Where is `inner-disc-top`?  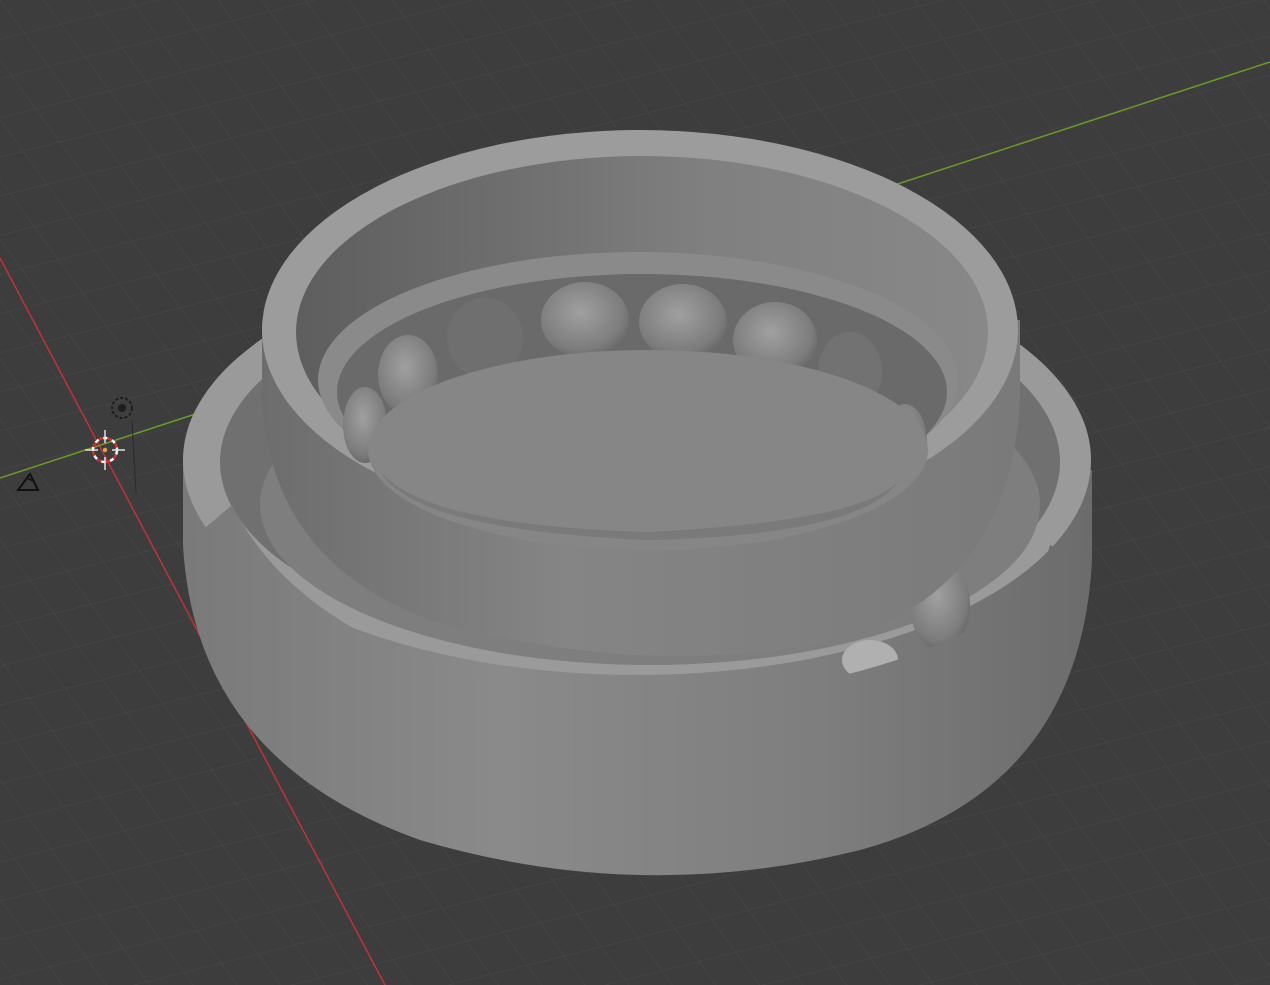
inner-disc-top is located at coordinates (648, 450).